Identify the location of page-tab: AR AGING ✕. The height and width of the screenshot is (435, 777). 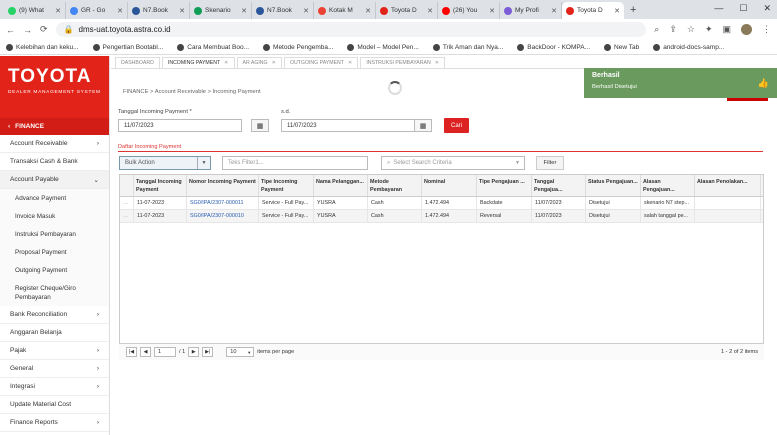
(259, 62).